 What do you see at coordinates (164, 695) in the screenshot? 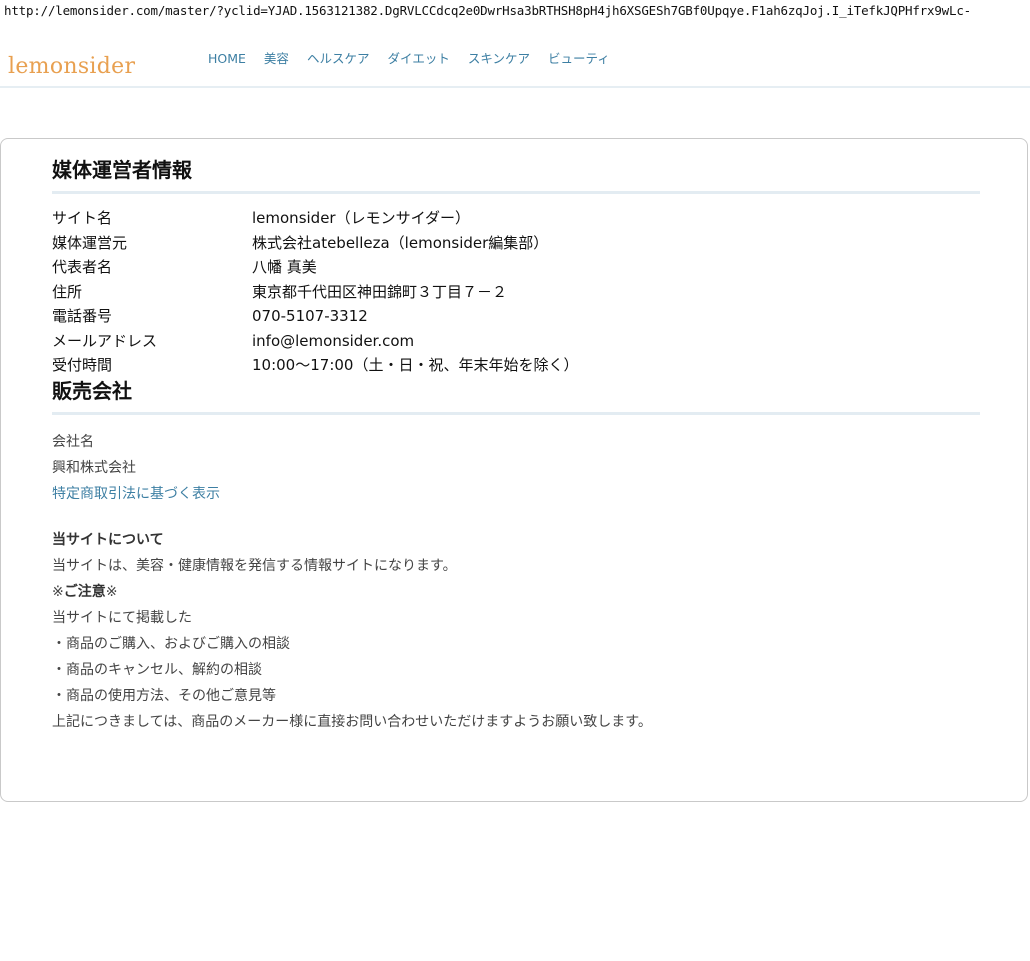
I see `about-line: ・商品の使用方法、その他ご意見等` at bounding box center [164, 695].